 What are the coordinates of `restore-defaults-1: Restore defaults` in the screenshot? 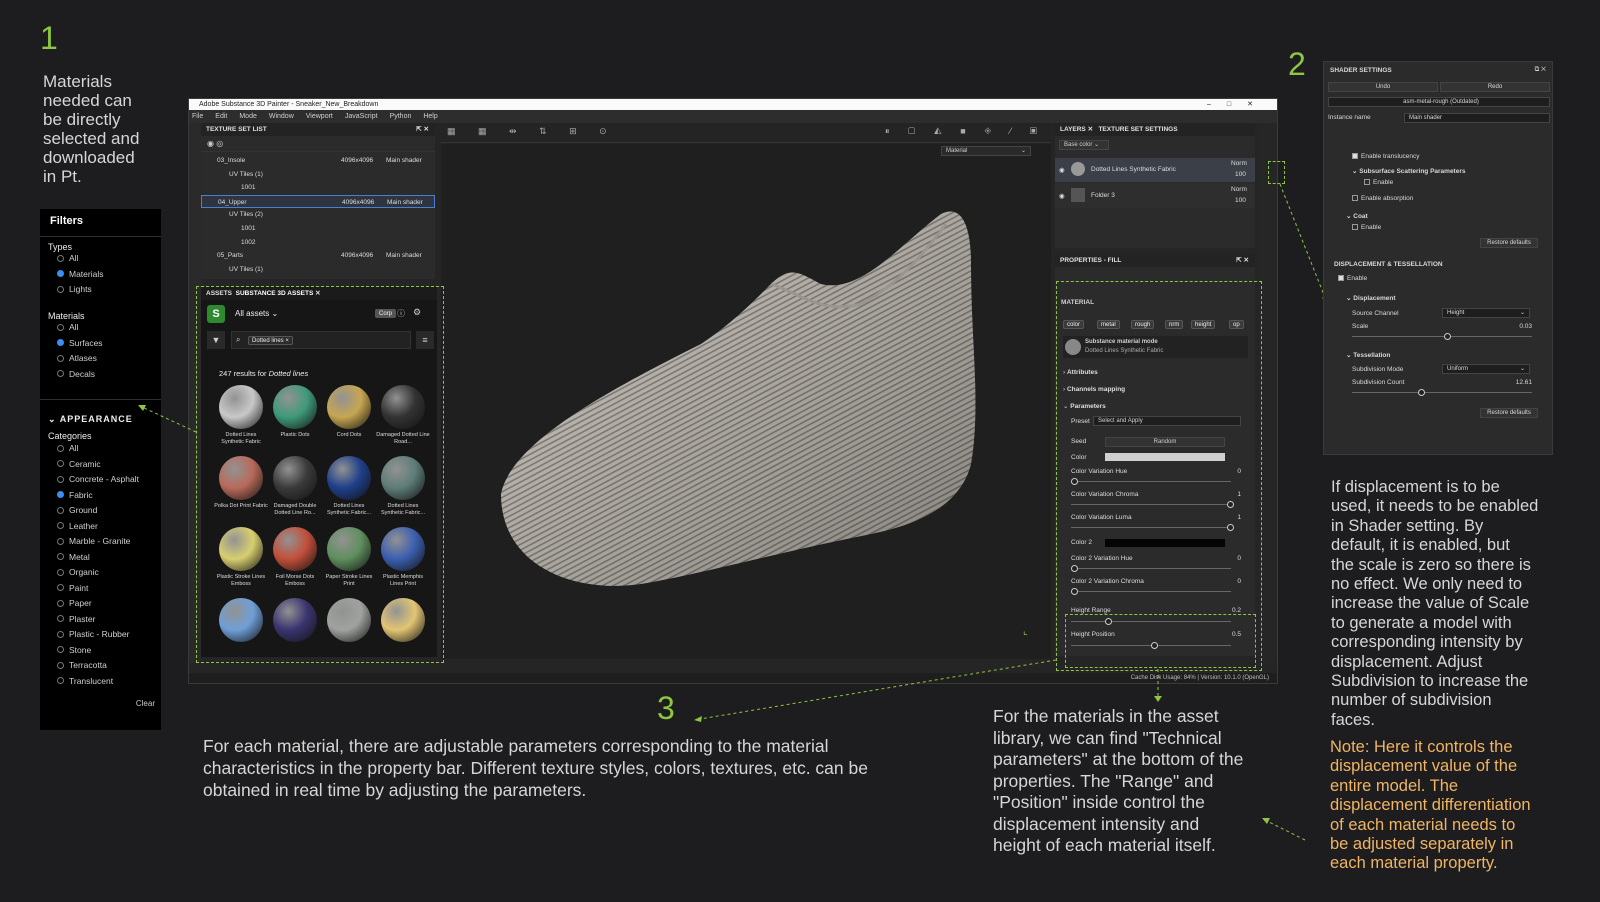 It's located at (1509, 243).